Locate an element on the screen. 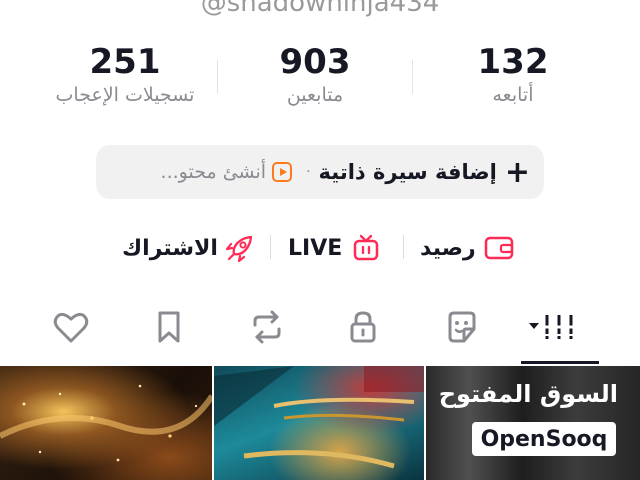 The width and height of the screenshot is (640, 480). lock-icon is located at coordinates (363, 327).